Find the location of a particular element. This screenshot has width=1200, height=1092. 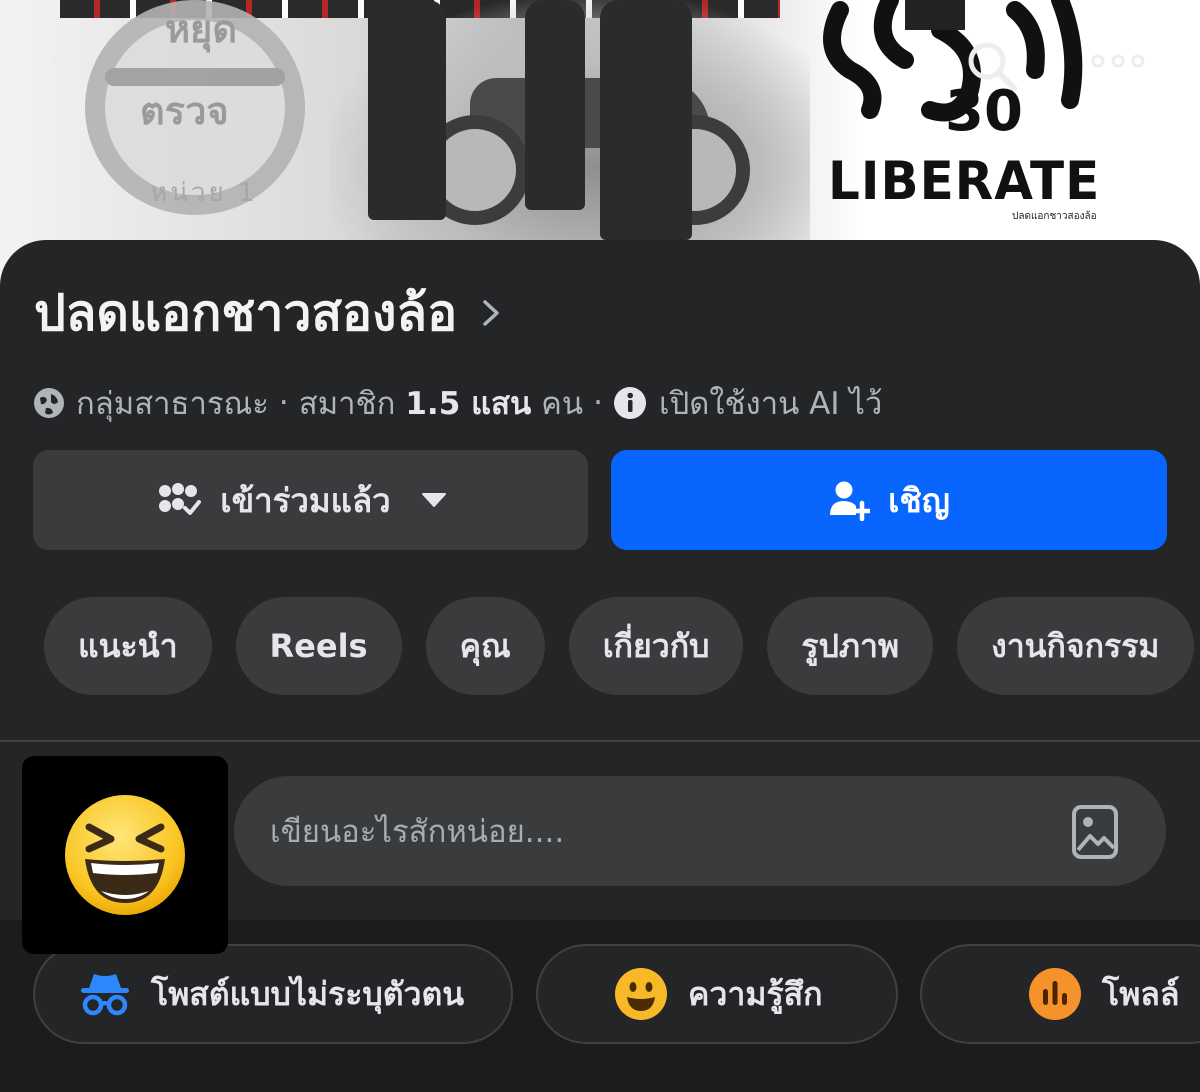

sign-word: หยุด is located at coordinates (201, 28).